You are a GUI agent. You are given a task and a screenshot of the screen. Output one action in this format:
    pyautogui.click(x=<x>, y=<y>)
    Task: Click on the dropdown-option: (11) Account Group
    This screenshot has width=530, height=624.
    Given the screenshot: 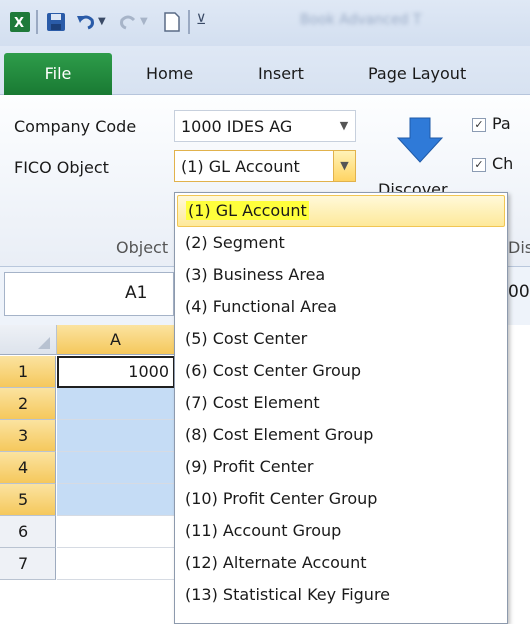 What is the action you would take?
    pyautogui.click(x=341, y=531)
    